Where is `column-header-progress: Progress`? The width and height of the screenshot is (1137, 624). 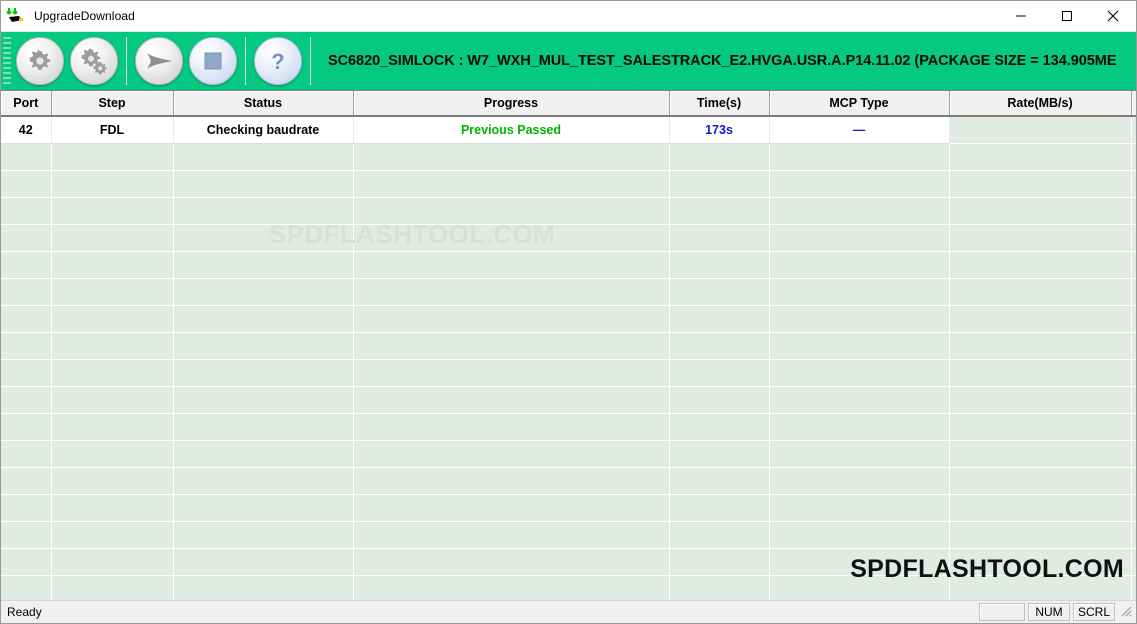
column-header-progress: Progress is located at coordinates (511, 104).